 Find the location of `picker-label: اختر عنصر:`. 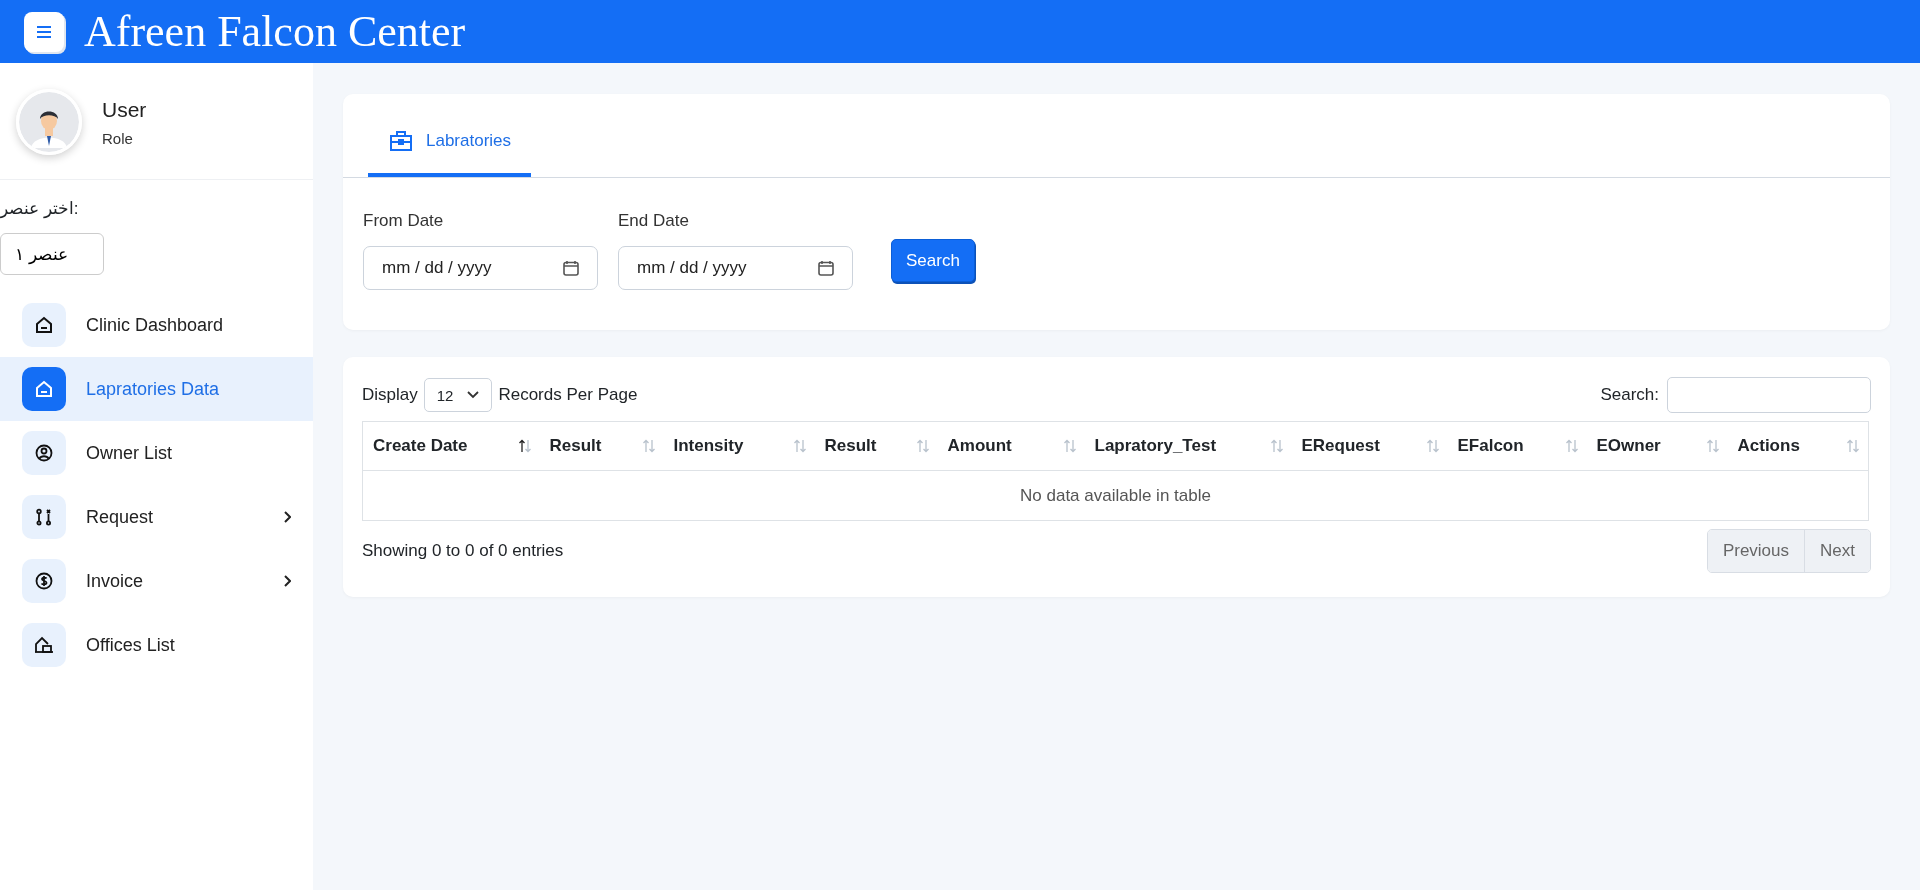

picker-label: اختر عنصر: is located at coordinates (39, 208).